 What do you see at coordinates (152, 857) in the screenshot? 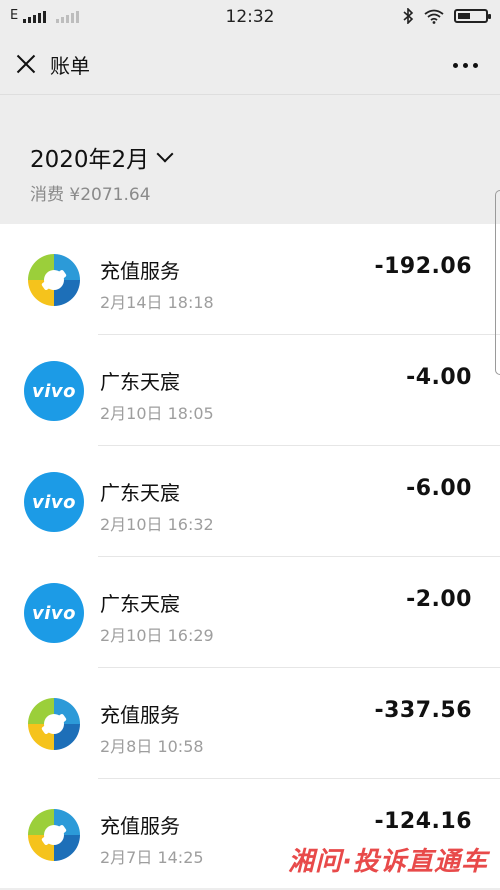
I see `transaction-time: 2月7日 14:25` at bounding box center [152, 857].